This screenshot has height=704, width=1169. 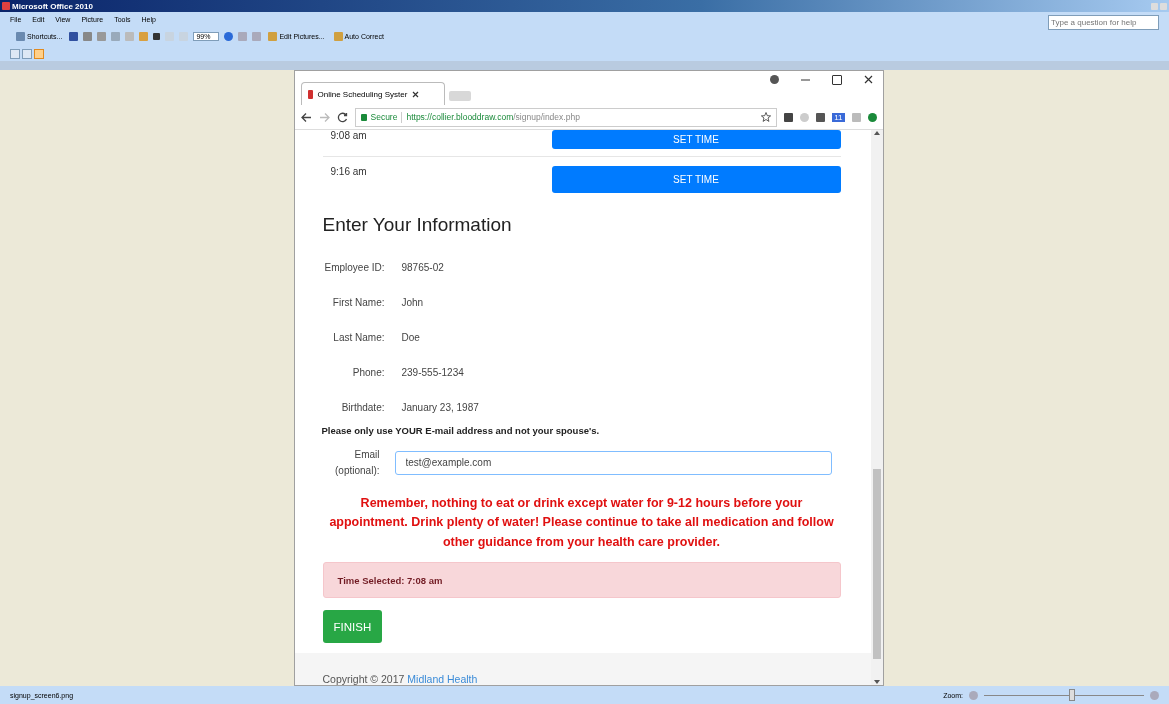 I want to click on field-label: First Name:, so click(x=358, y=302).